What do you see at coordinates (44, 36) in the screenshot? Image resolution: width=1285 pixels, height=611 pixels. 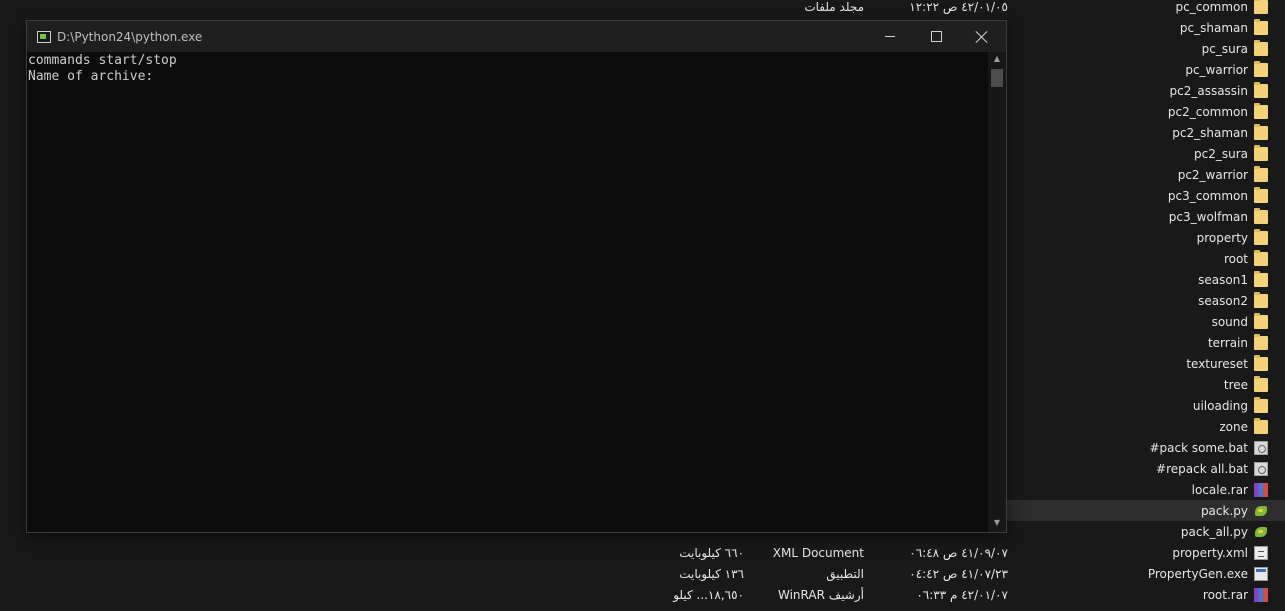 I see `console-app-icon` at bounding box center [44, 36].